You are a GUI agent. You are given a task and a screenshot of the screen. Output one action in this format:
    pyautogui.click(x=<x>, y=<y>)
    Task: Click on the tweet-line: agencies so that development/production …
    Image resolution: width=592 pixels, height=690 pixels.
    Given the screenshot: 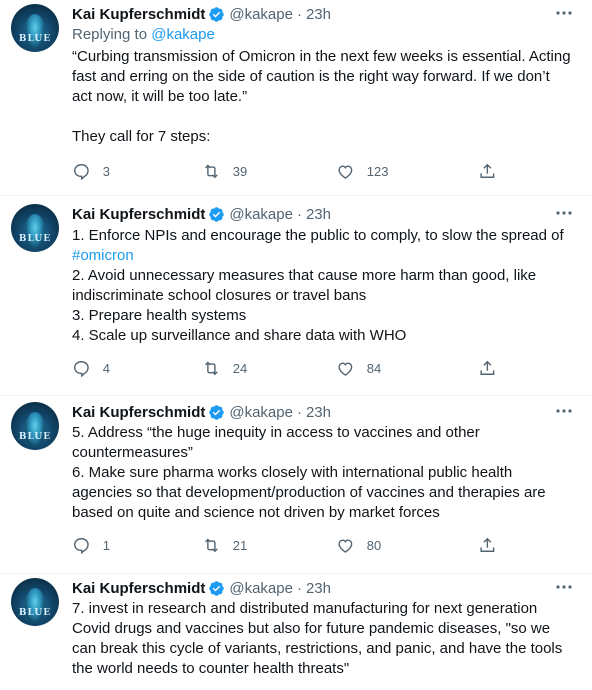 What is the action you would take?
    pyautogui.click(x=309, y=492)
    